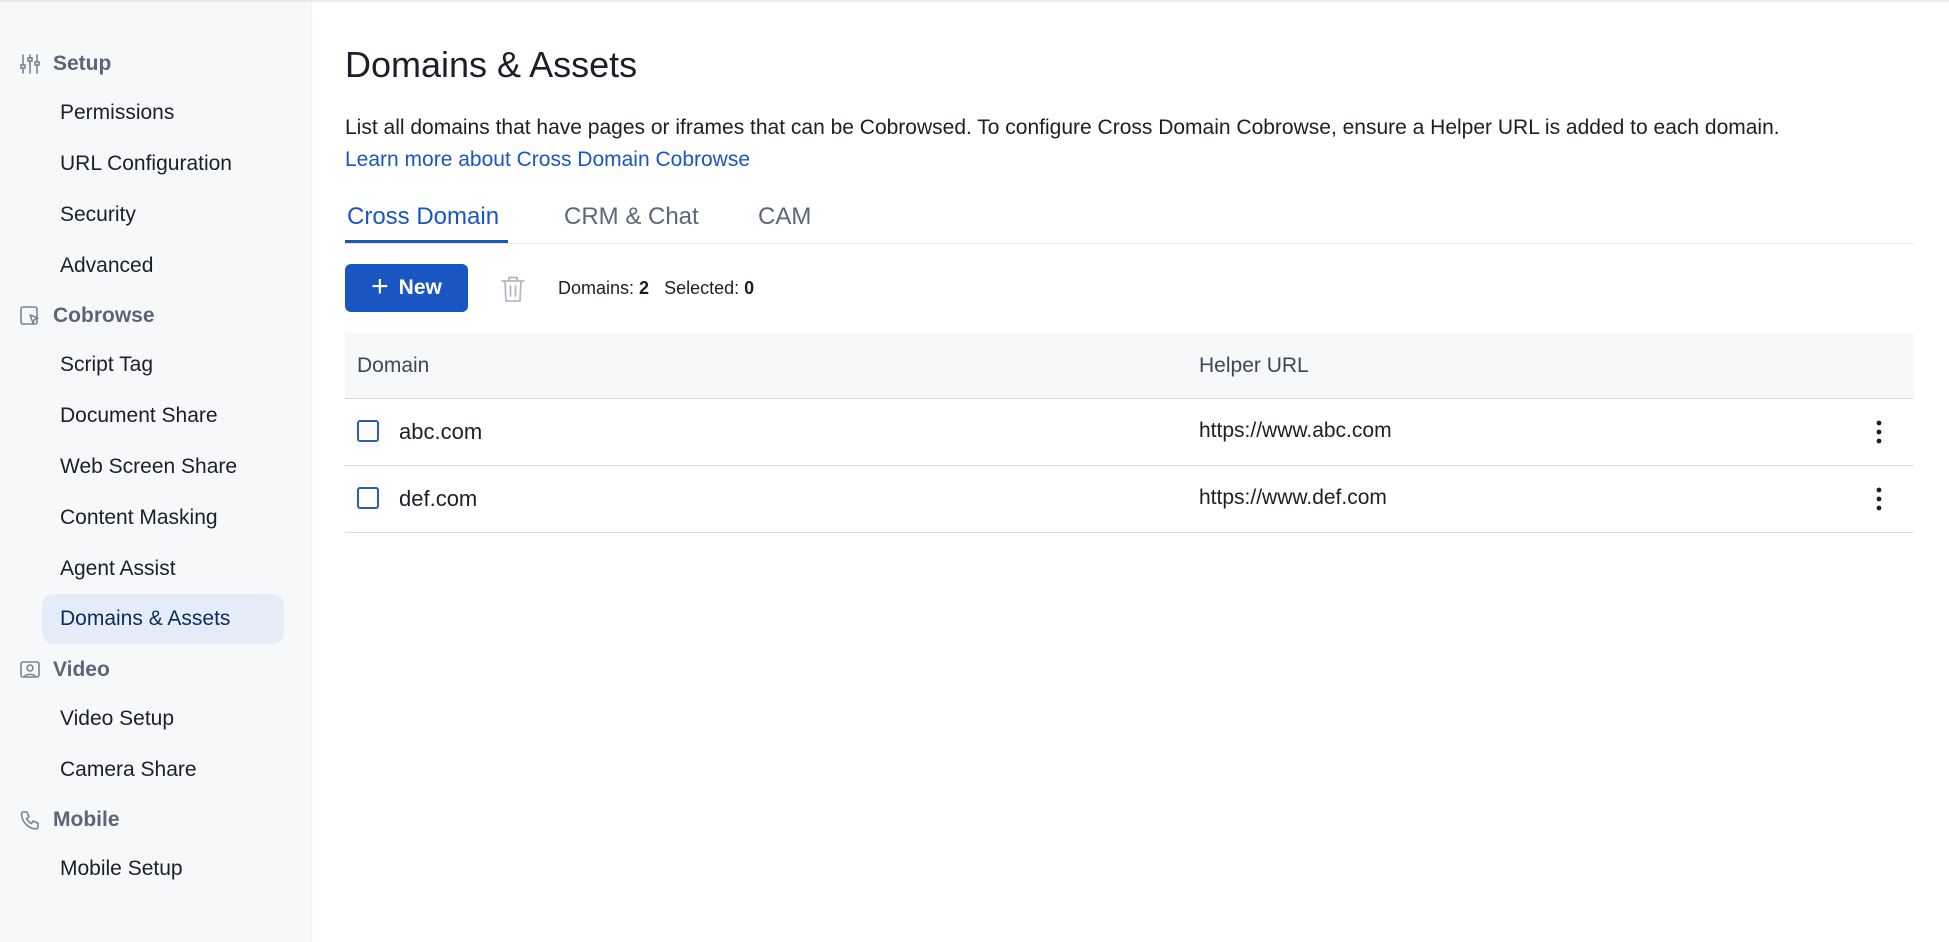  Describe the element at coordinates (163, 619) in the screenshot. I see `sidebar-item-domains-assets: Domains & Assets` at that location.